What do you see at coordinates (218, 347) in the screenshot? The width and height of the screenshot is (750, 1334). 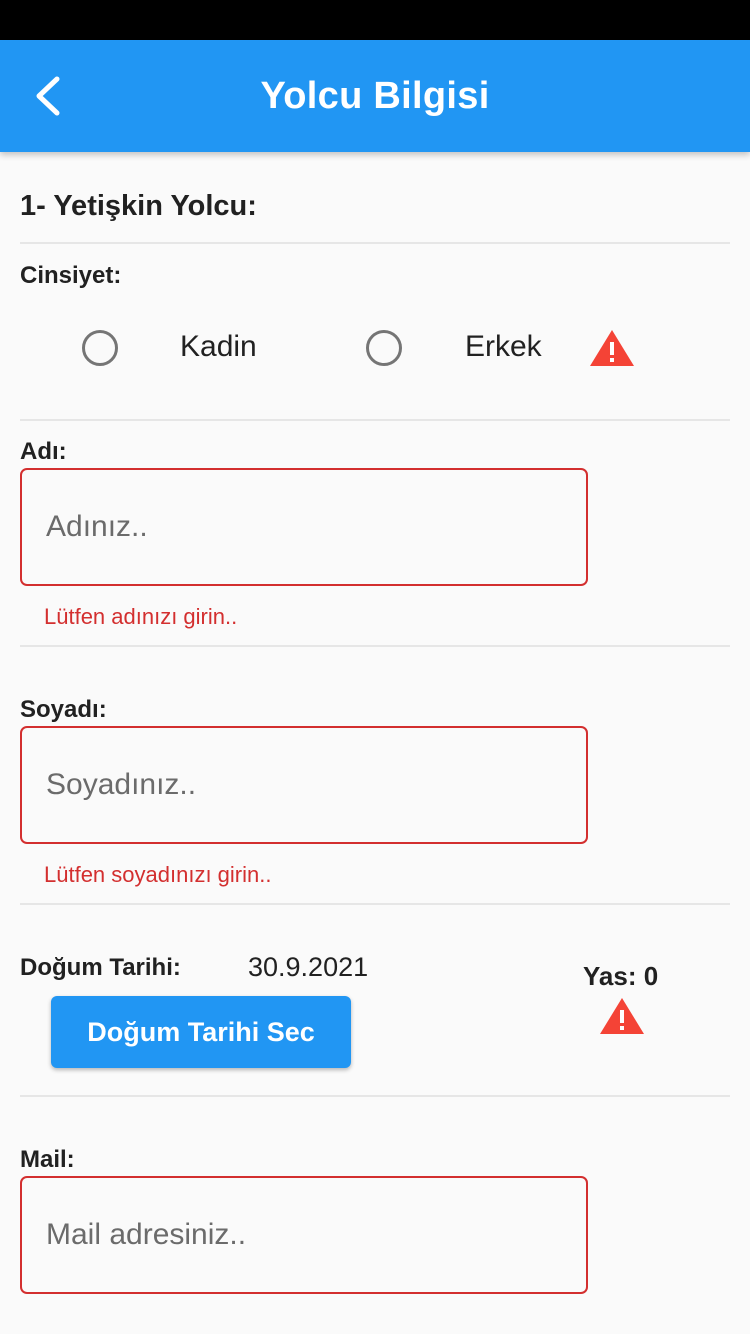 I see `radio-kadin-label: Kadin` at bounding box center [218, 347].